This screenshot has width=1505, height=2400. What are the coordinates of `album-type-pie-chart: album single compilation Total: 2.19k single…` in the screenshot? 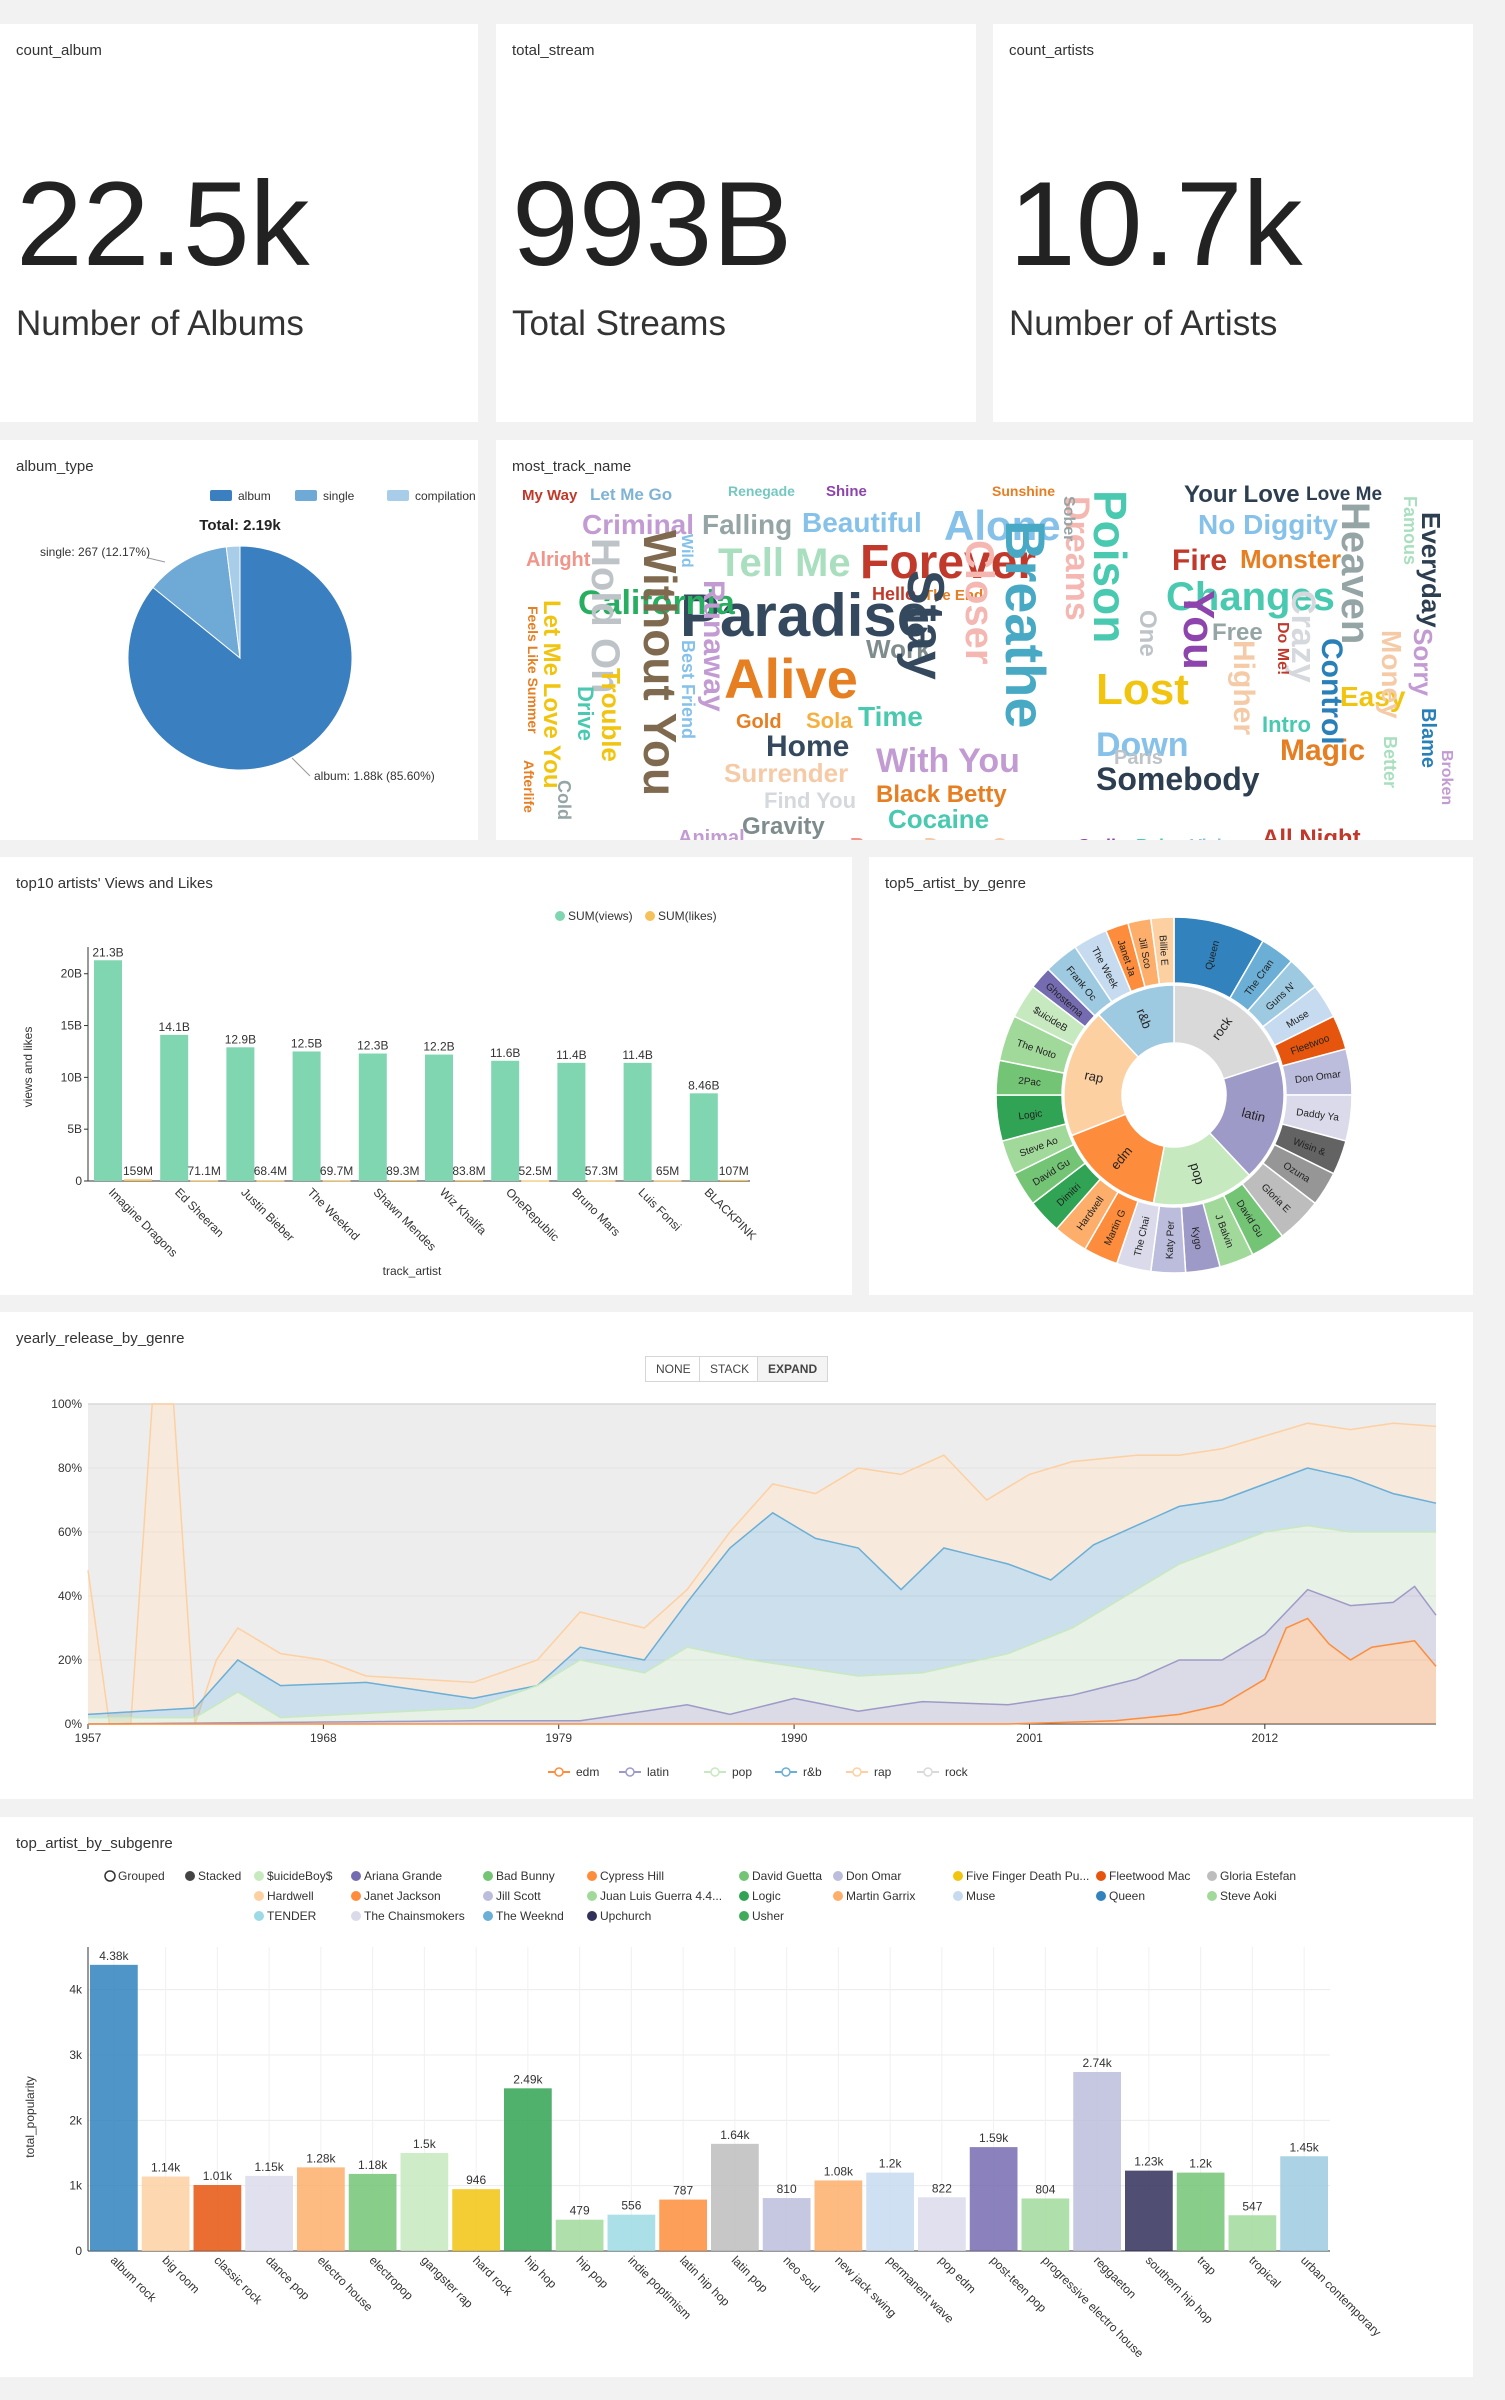 It's located at (258, 636).